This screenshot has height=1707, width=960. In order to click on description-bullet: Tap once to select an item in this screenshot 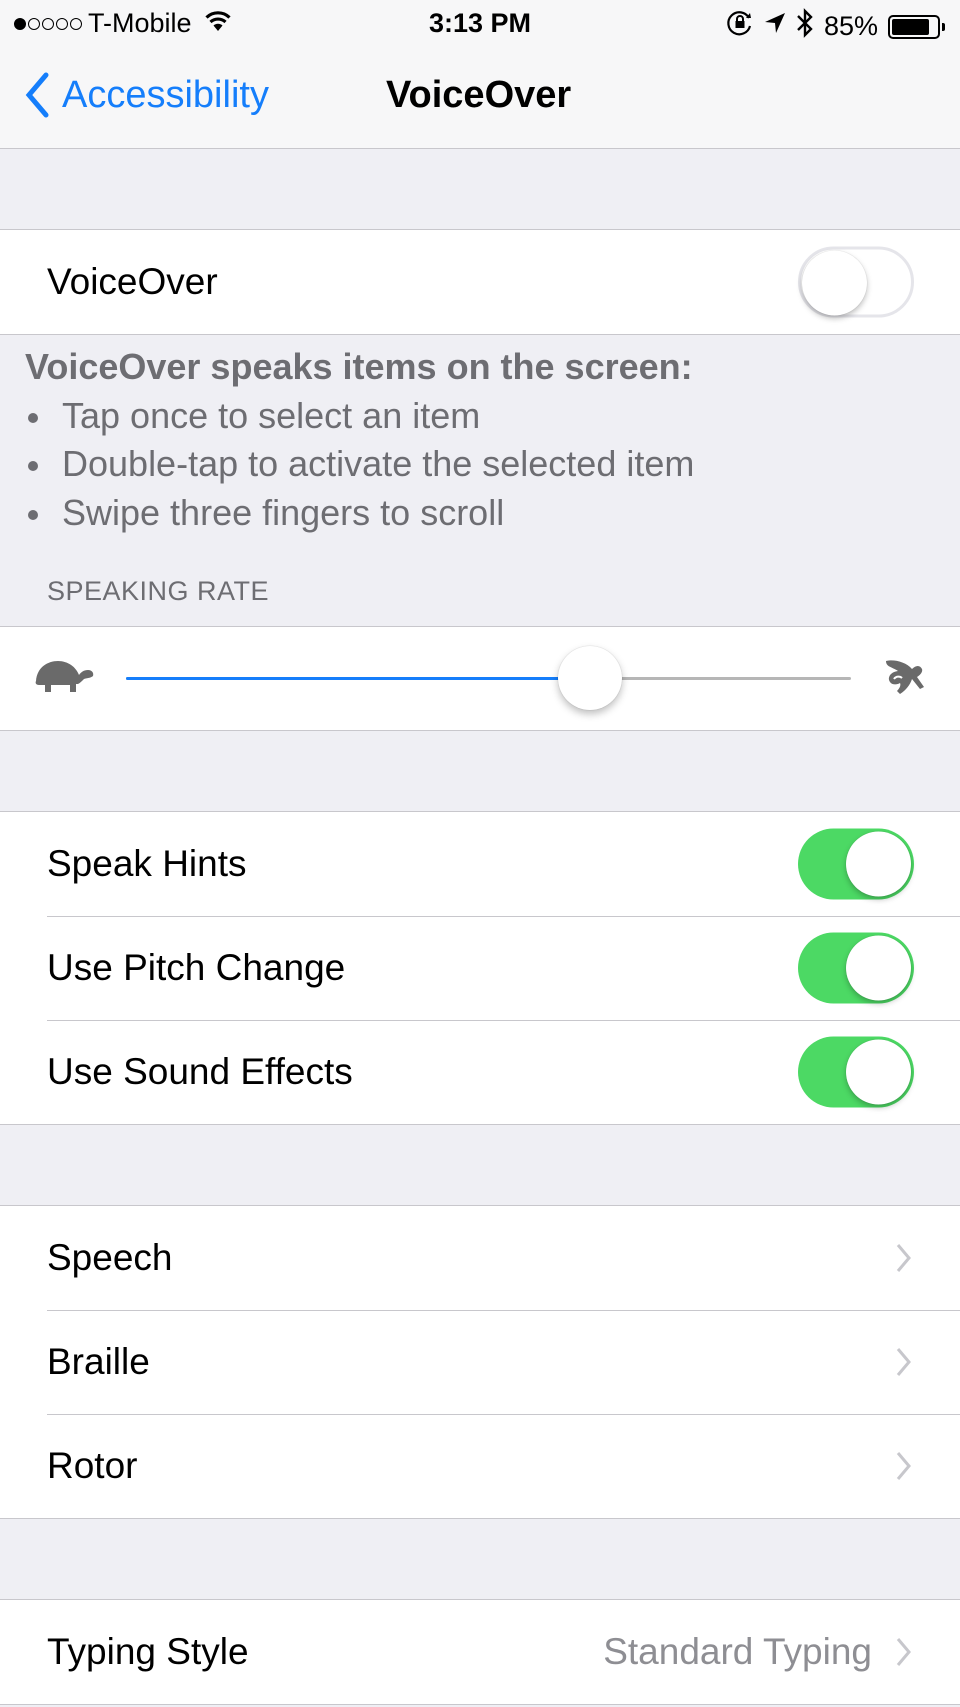, I will do `click(359, 416)`.